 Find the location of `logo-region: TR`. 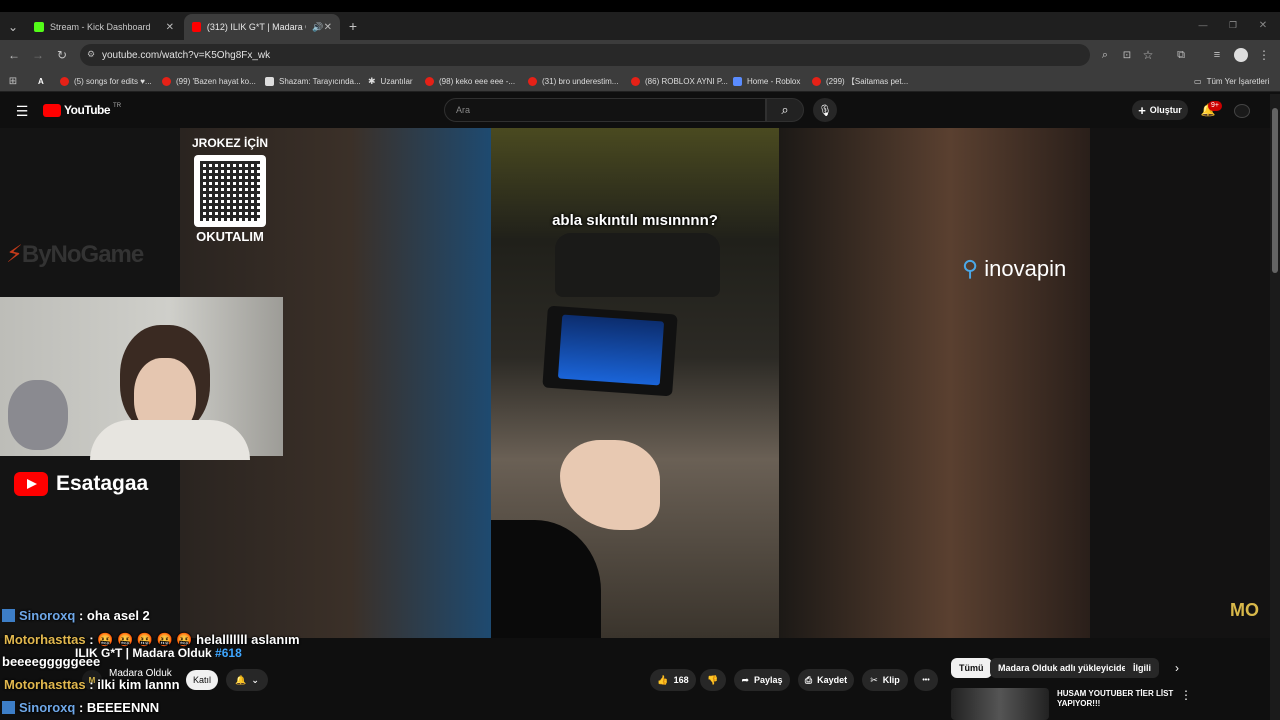

logo-region: TR is located at coordinates (117, 106).